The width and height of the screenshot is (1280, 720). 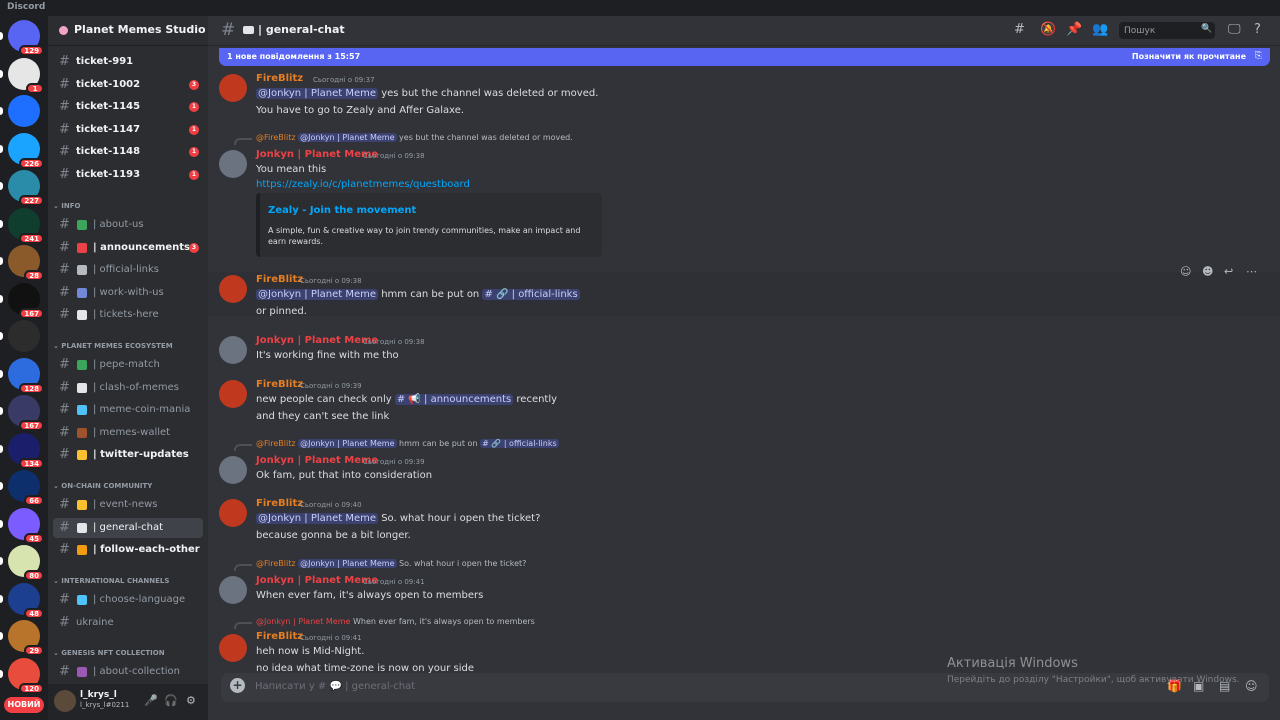 What do you see at coordinates (1048, 29) in the screenshot?
I see `mute-bell-icon: 🔕` at bounding box center [1048, 29].